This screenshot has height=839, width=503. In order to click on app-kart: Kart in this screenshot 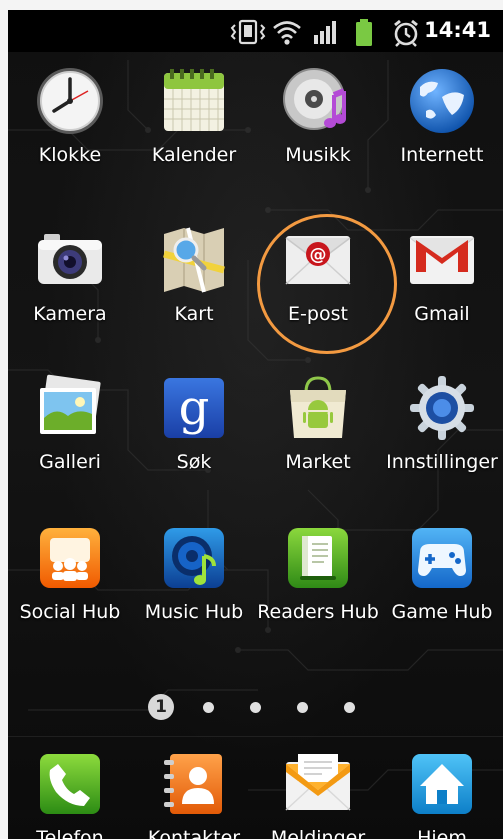, I will do `click(194, 275)`.